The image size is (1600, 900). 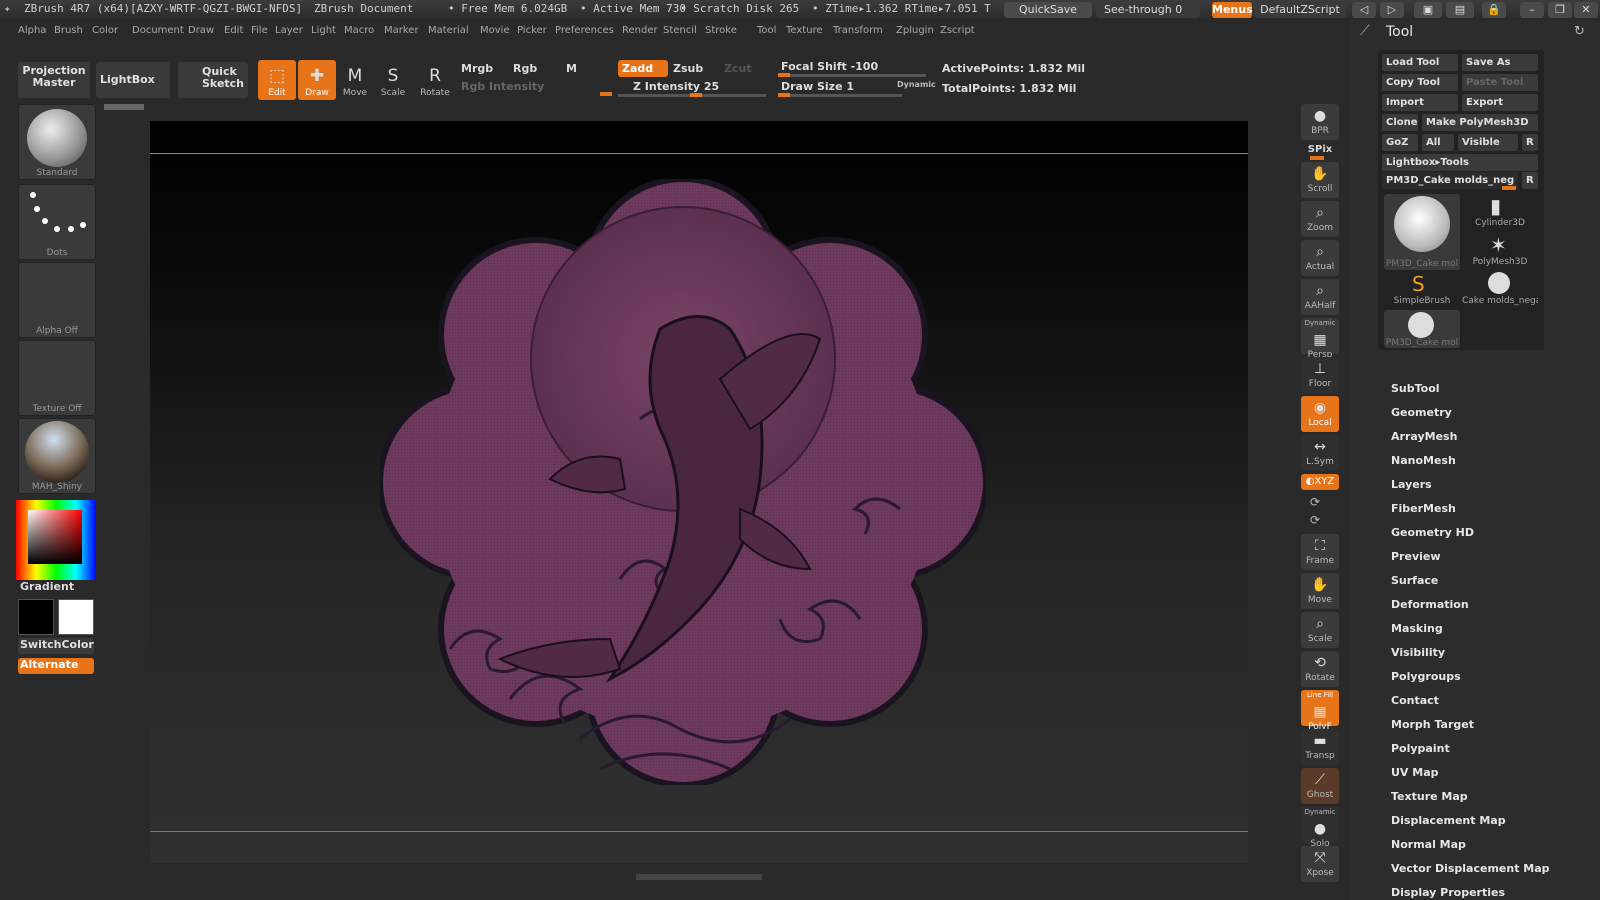 What do you see at coordinates (1232, 10) in the screenshot?
I see `menus-button: Menus` at bounding box center [1232, 10].